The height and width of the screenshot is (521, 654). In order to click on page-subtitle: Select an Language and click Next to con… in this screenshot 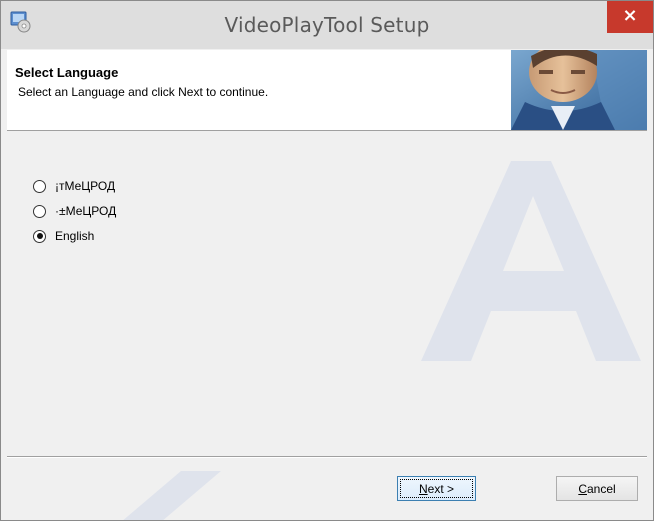, I will do `click(143, 92)`.